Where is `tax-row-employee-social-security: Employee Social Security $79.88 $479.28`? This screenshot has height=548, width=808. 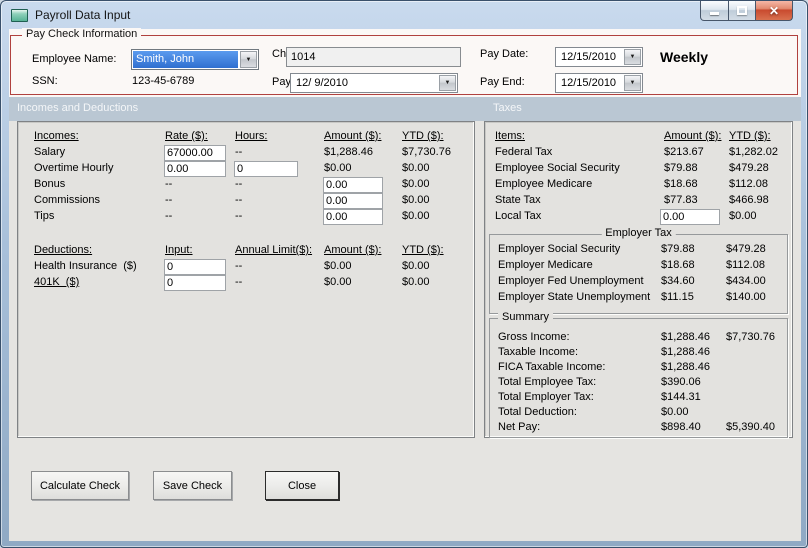 tax-row-employee-social-security: Employee Social Security $79.88 $479.28 is located at coordinates (638, 170).